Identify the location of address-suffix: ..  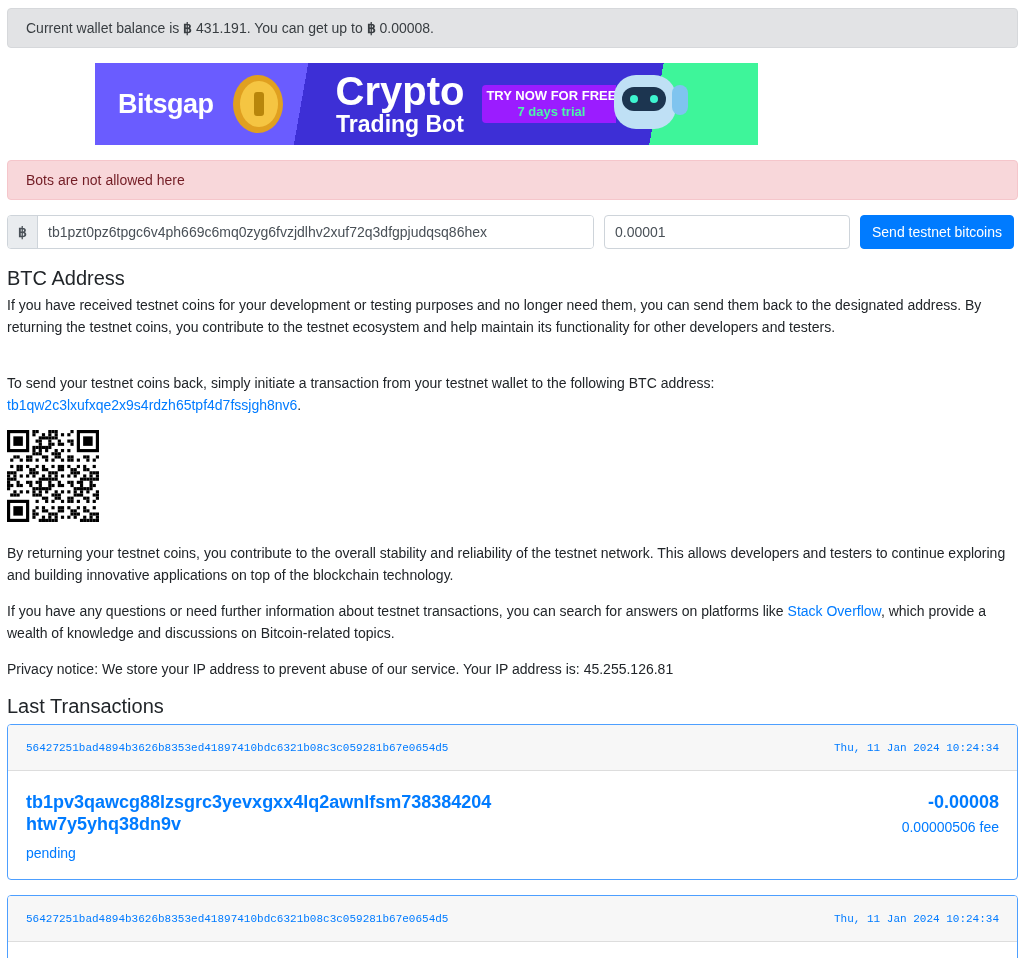
(299, 405).